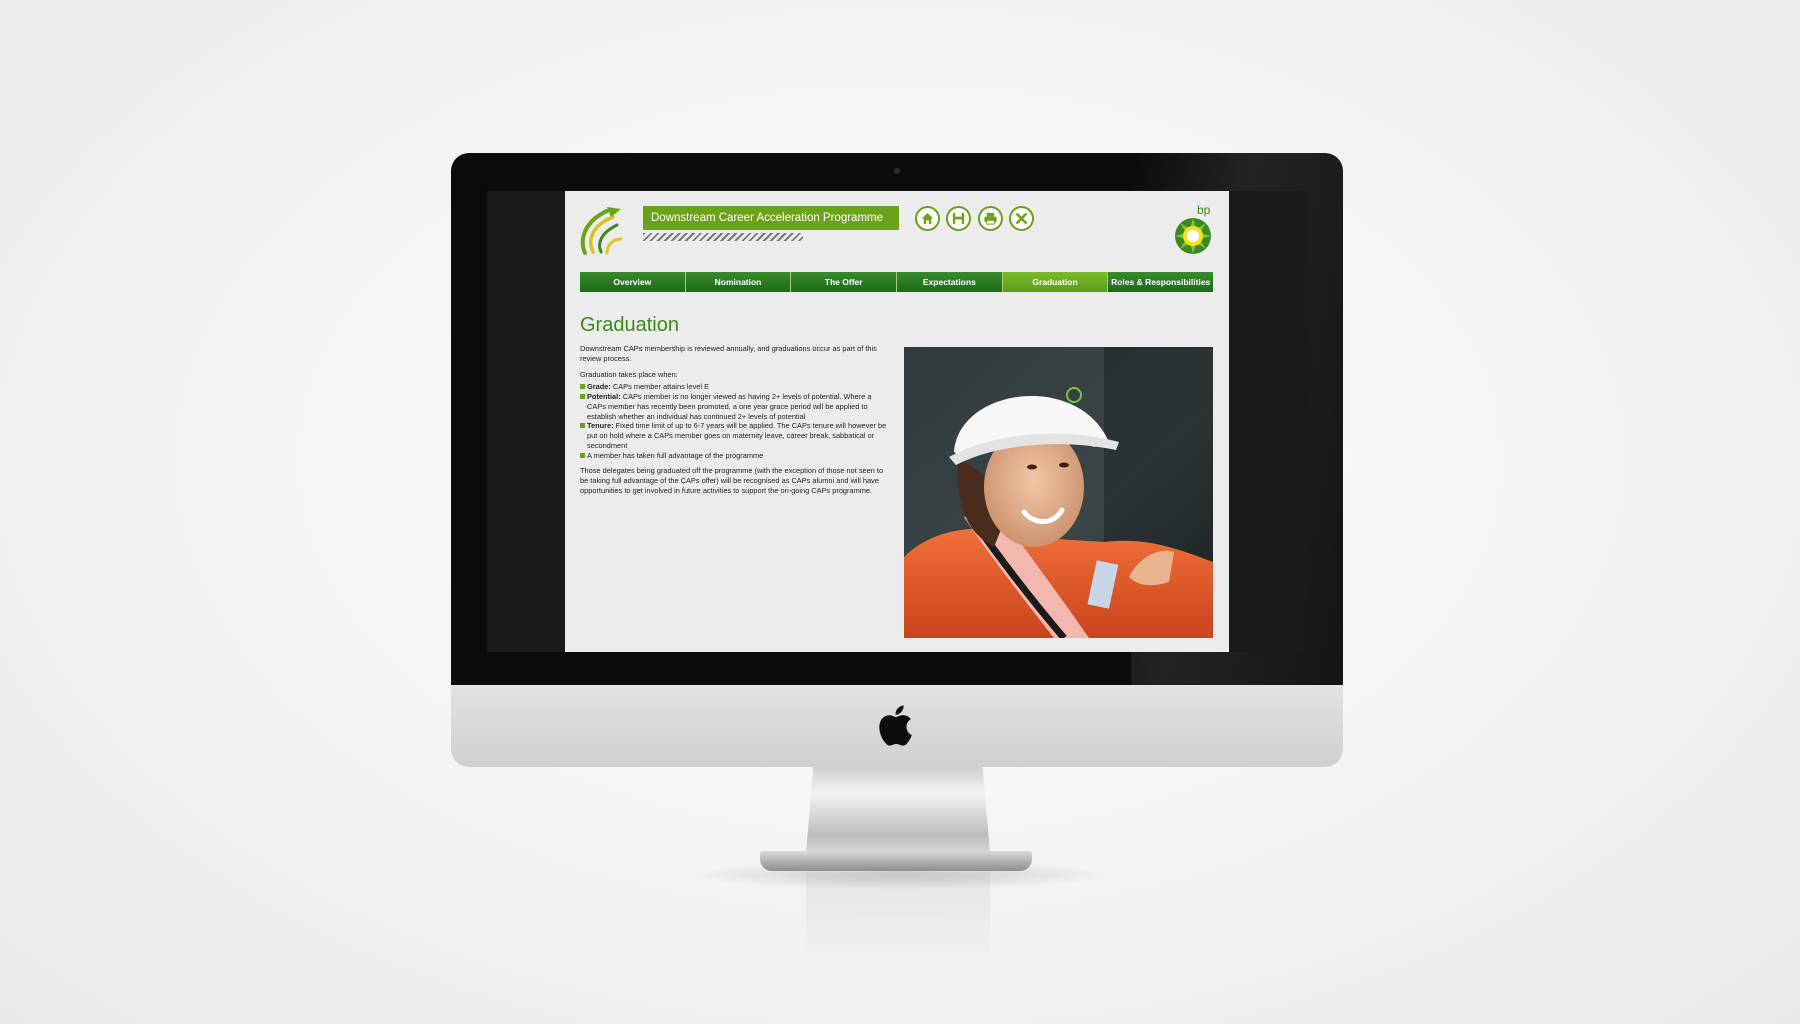  I want to click on apple-logo-icon, so click(895, 725).